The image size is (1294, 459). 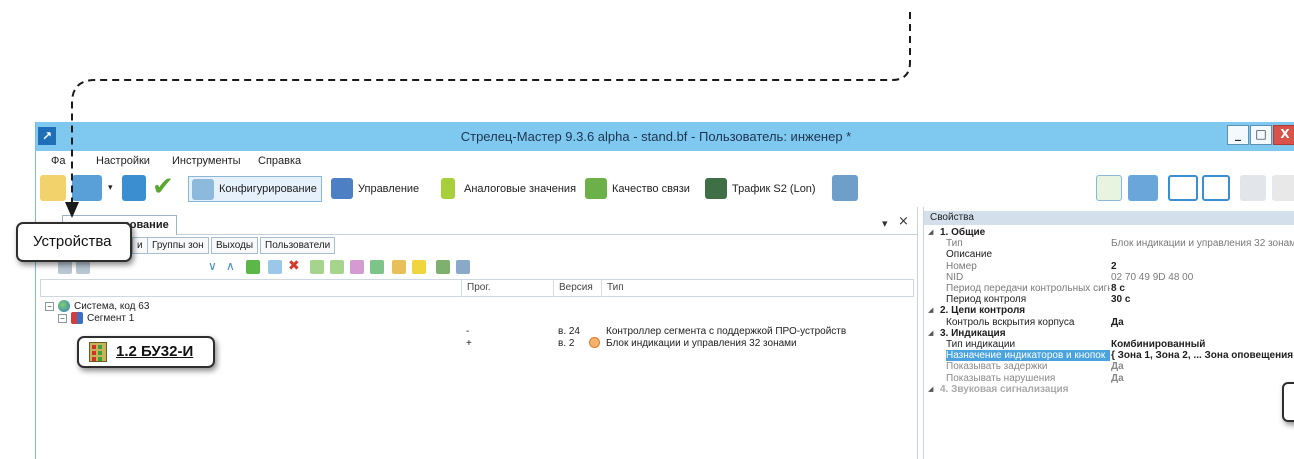 What do you see at coordinates (1109, 266) in the screenshot?
I see `property-row: Номер 2` at bounding box center [1109, 266].